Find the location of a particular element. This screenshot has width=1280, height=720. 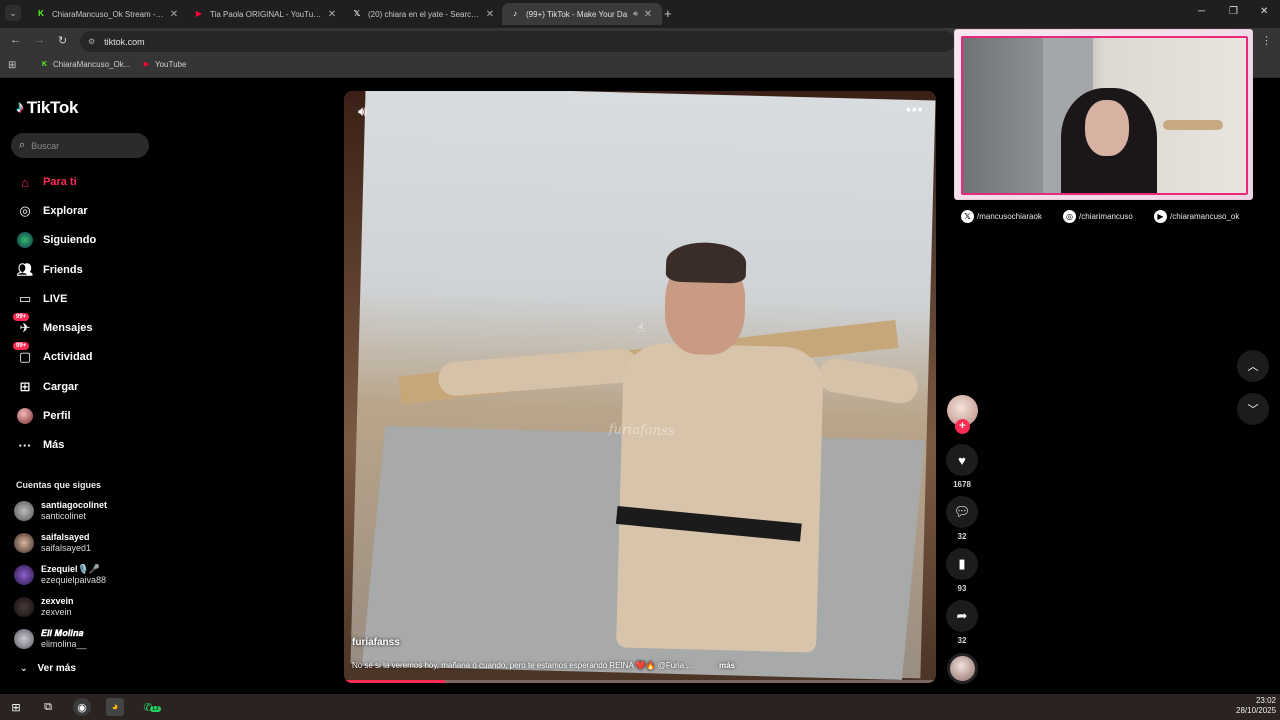

following-account: saifalsayed saifalsayed1 is located at coordinates (52, 543).